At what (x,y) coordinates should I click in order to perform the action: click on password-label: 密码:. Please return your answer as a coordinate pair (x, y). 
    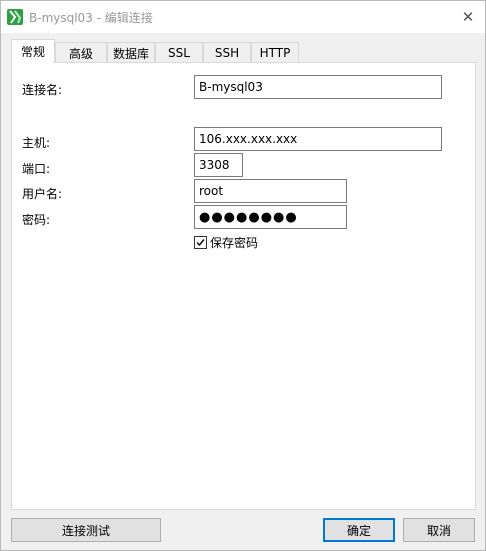
    Looking at the image, I should click on (36, 220).